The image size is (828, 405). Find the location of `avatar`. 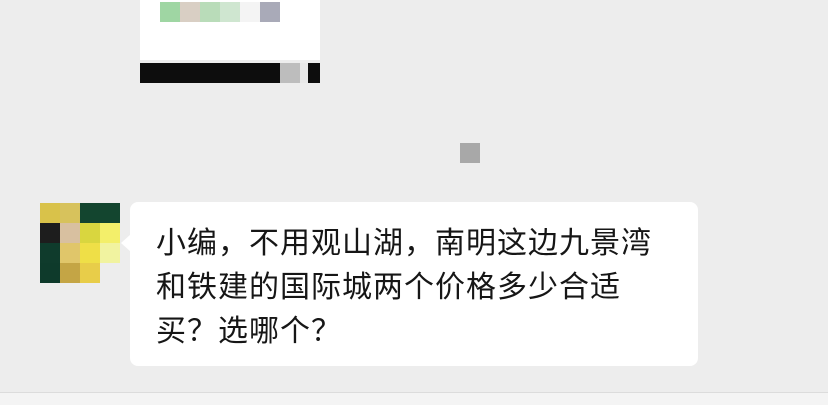

avatar is located at coordinates (80, 243).